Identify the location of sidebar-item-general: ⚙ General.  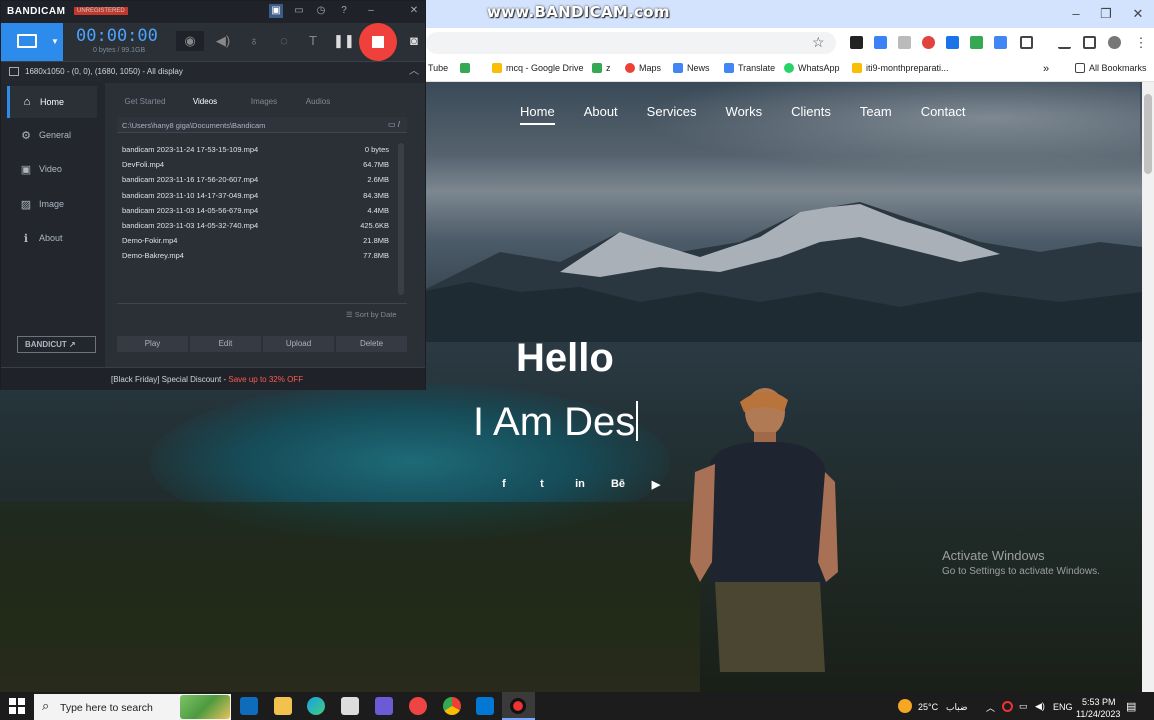
(54, 135).